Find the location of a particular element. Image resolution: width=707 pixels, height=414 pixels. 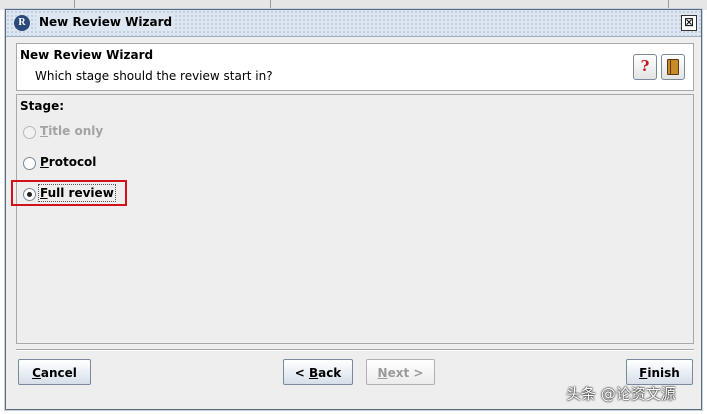

header-title: New Review Wizard is located at coordinates (87, 55).